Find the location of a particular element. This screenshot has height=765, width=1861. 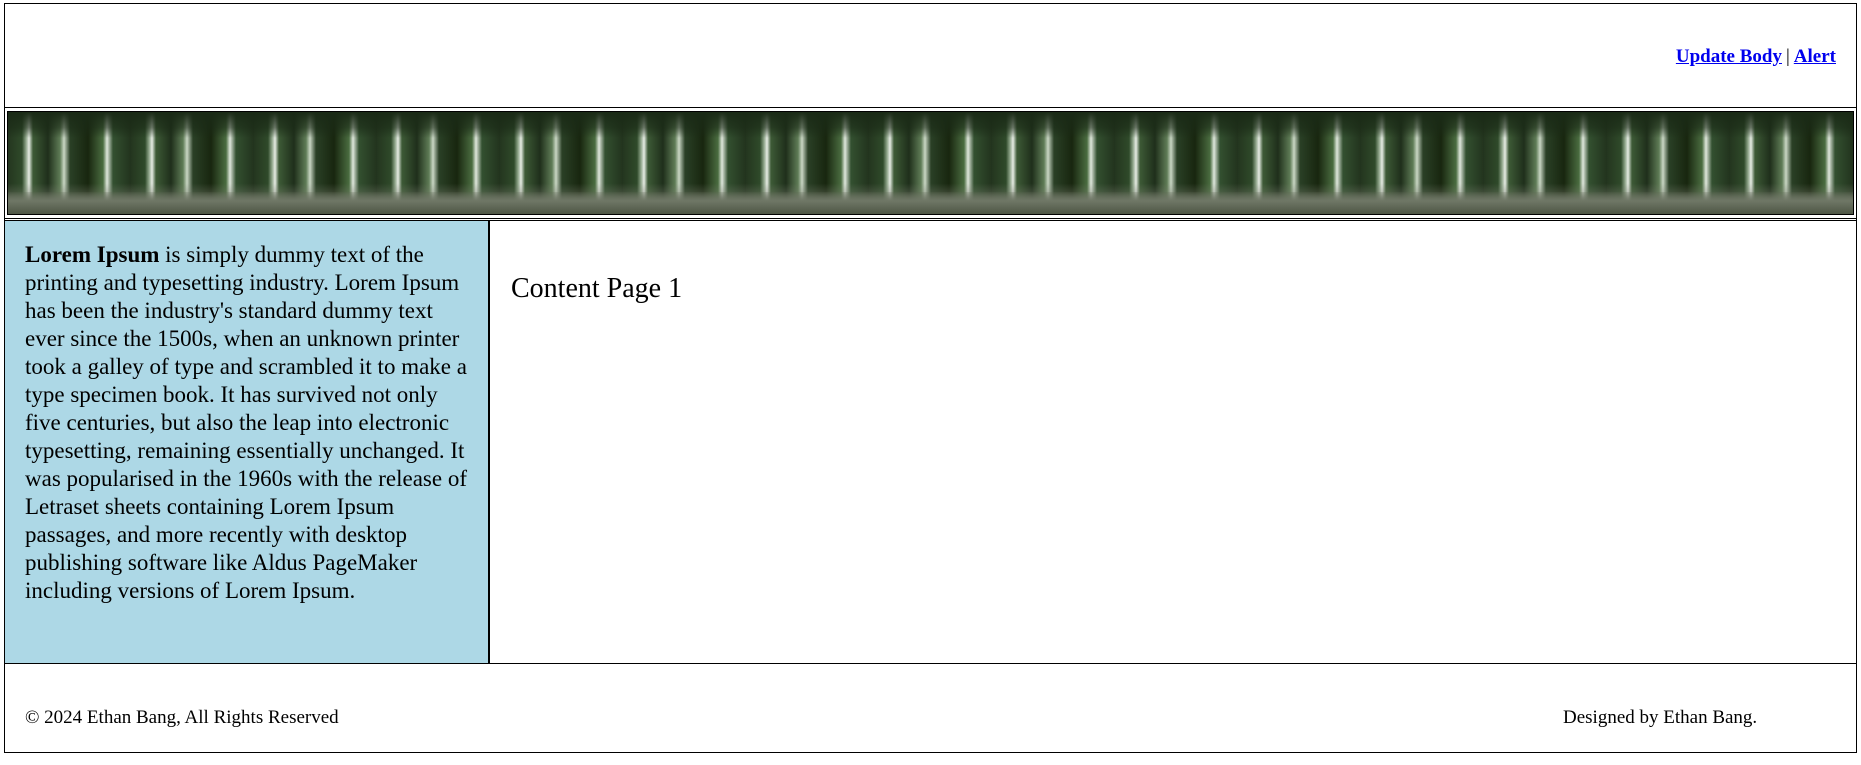

banner-ground-shade is located at coordinates (930, 203).